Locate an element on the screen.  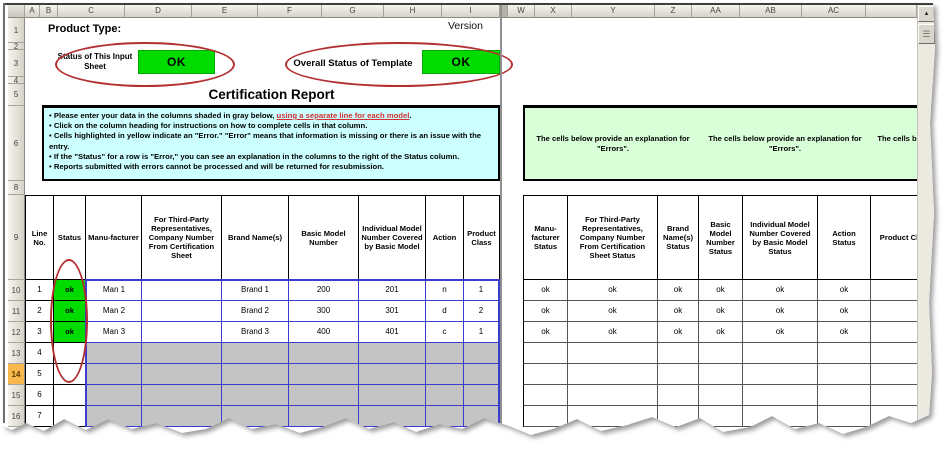
sheet-cell: 6 is located at coordinates (39, 395).